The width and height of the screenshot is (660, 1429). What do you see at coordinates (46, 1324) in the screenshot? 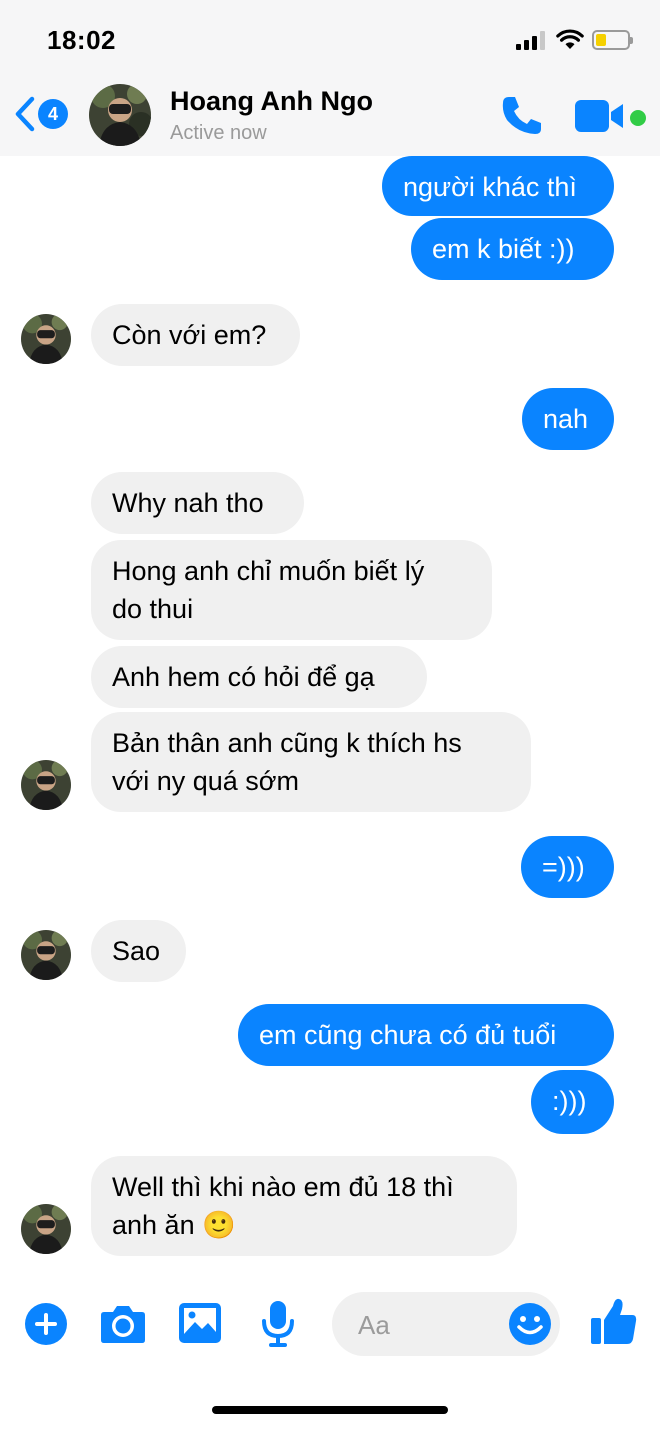
I see `plus-icon` at bounding box center [46, 1324].